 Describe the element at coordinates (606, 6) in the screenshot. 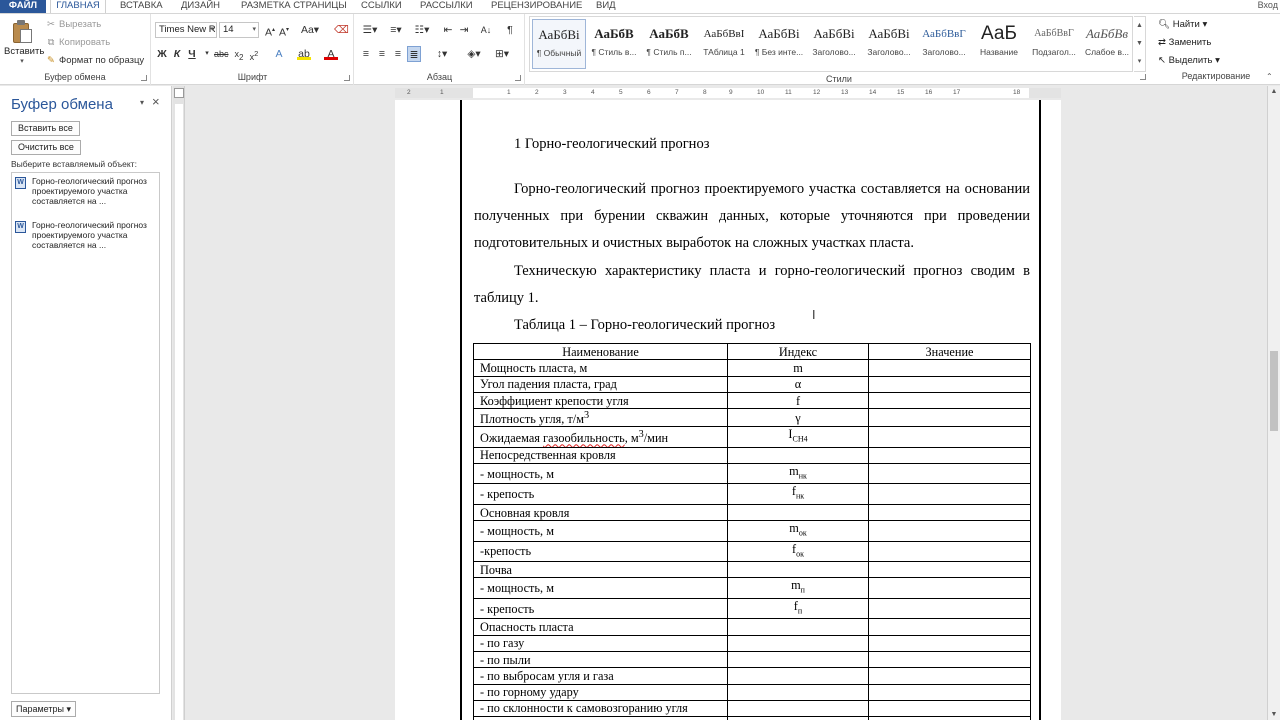

I see `tab-view: ВИД` at that location.